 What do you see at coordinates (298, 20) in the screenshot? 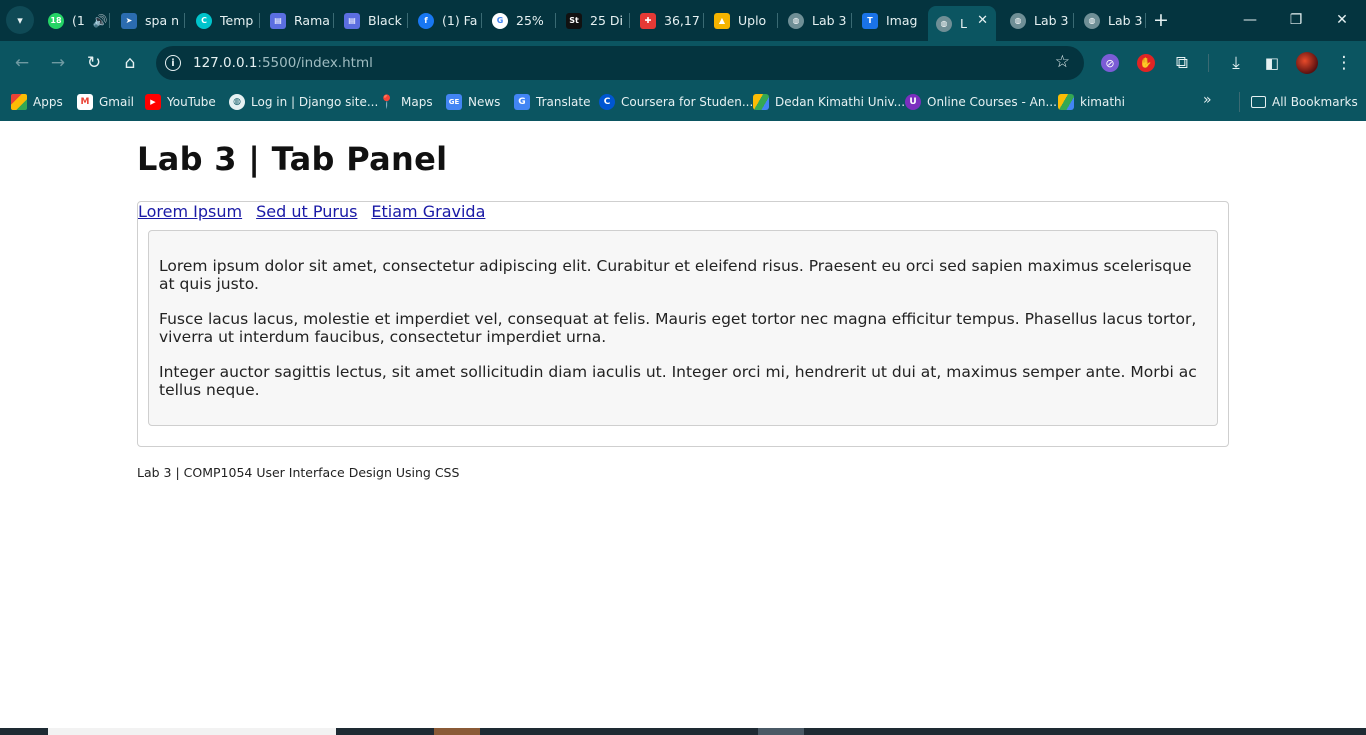
I see `browser-tab: ▤ Rama` at bounding box center [298, 20].